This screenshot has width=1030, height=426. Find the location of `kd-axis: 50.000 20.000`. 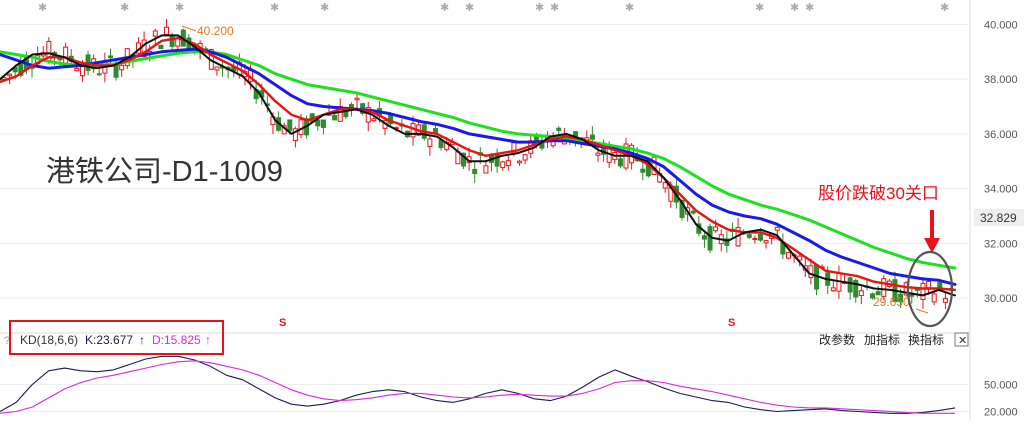

kd-axis: 50.000 20.000 is located at coordinates (1001, 398).